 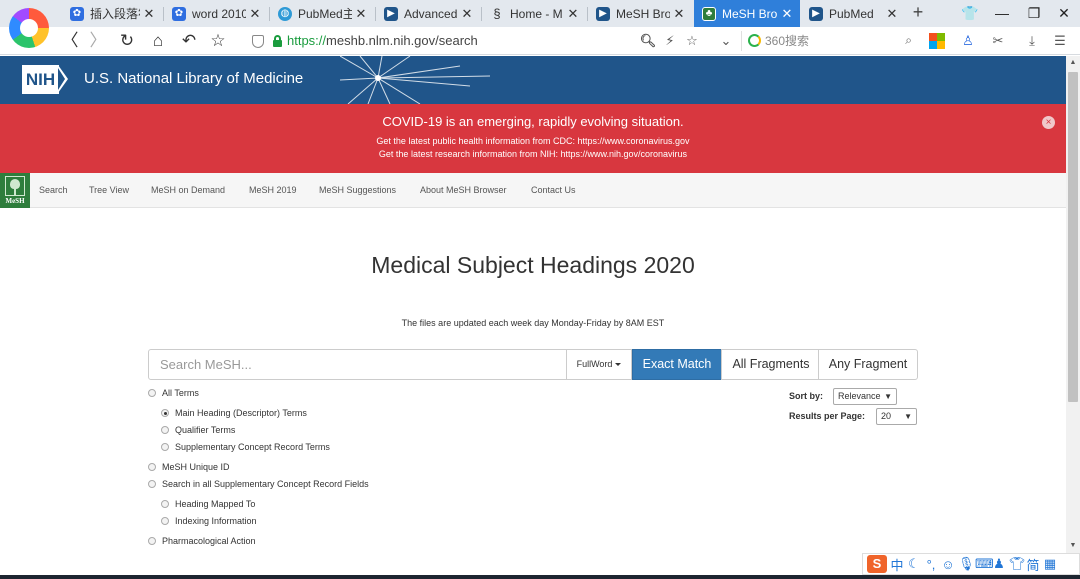 I want to click on lock-icon, so click(x=277, y=41).